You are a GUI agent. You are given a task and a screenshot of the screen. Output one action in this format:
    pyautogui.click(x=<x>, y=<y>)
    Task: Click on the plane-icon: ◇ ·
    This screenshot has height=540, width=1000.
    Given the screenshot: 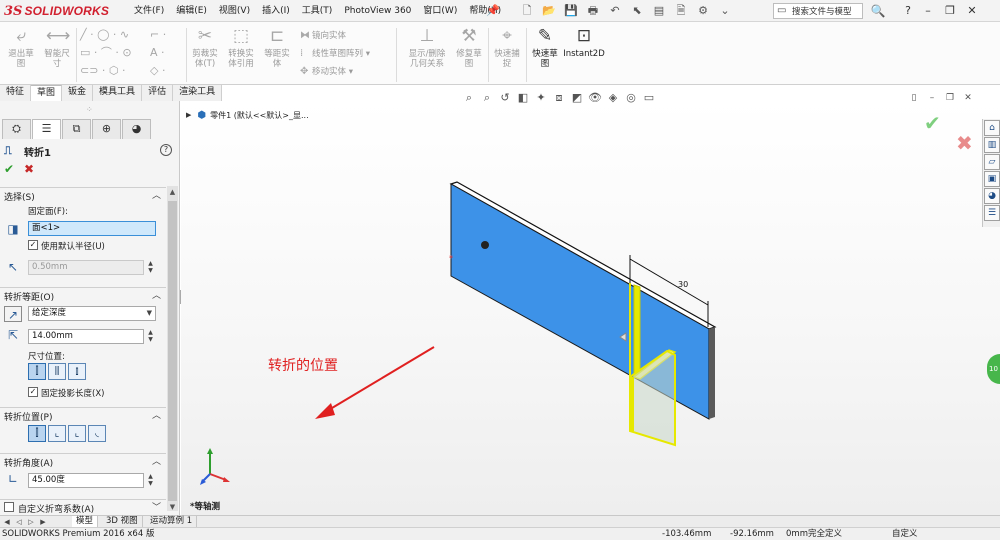 What is the action you would take?
    pyautogui.click(x=168, y=71)
    